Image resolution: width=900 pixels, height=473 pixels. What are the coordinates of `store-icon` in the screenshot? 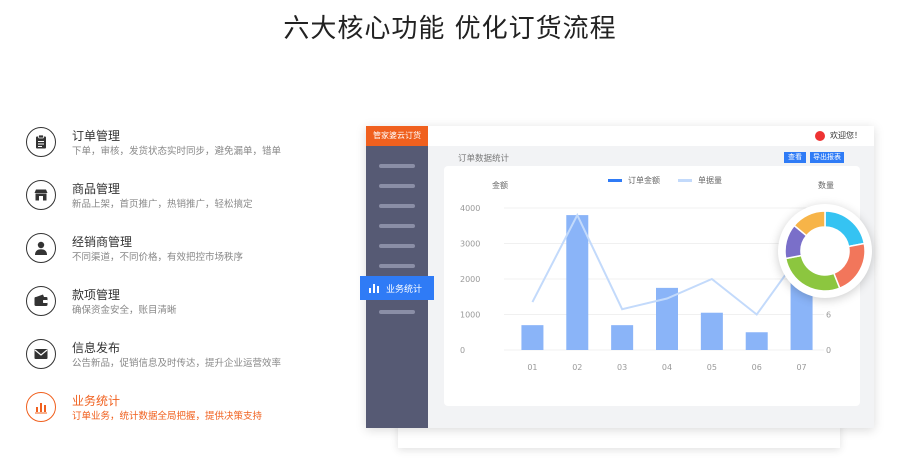 It's located at (41, 195).